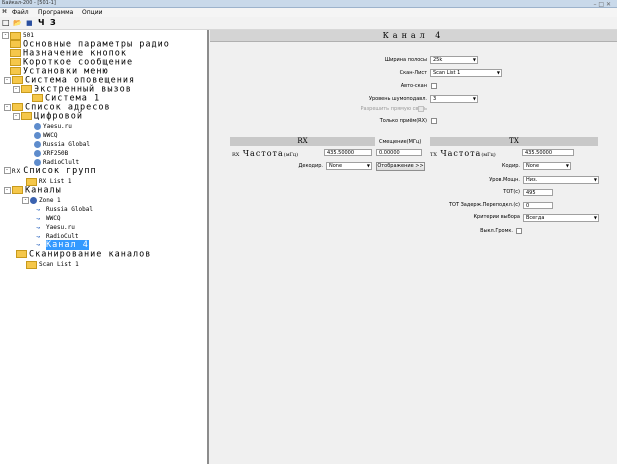 This screenshot has width=617, height=464. Describe the element at coordinates (53, 23) in the screenshot. I see `write-radio-button: З` at that location.